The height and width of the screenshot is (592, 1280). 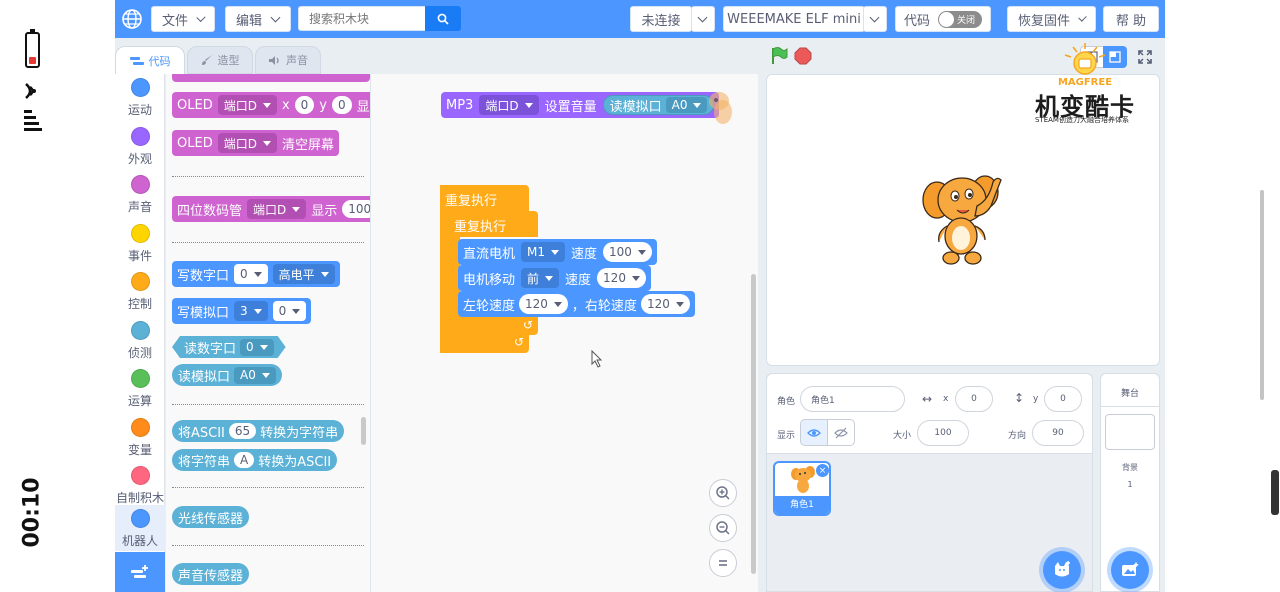 I want to click on left-speed-dropdown: 120, so click(x=543, y=304).